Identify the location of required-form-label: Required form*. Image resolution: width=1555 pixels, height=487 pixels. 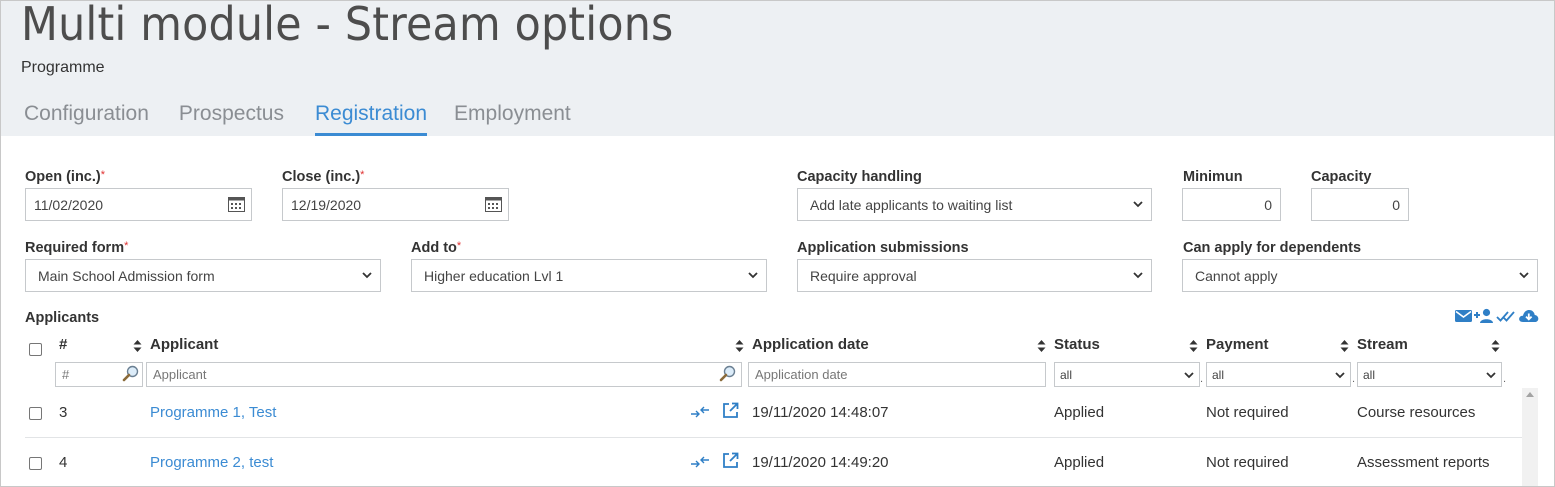
(77, 248).